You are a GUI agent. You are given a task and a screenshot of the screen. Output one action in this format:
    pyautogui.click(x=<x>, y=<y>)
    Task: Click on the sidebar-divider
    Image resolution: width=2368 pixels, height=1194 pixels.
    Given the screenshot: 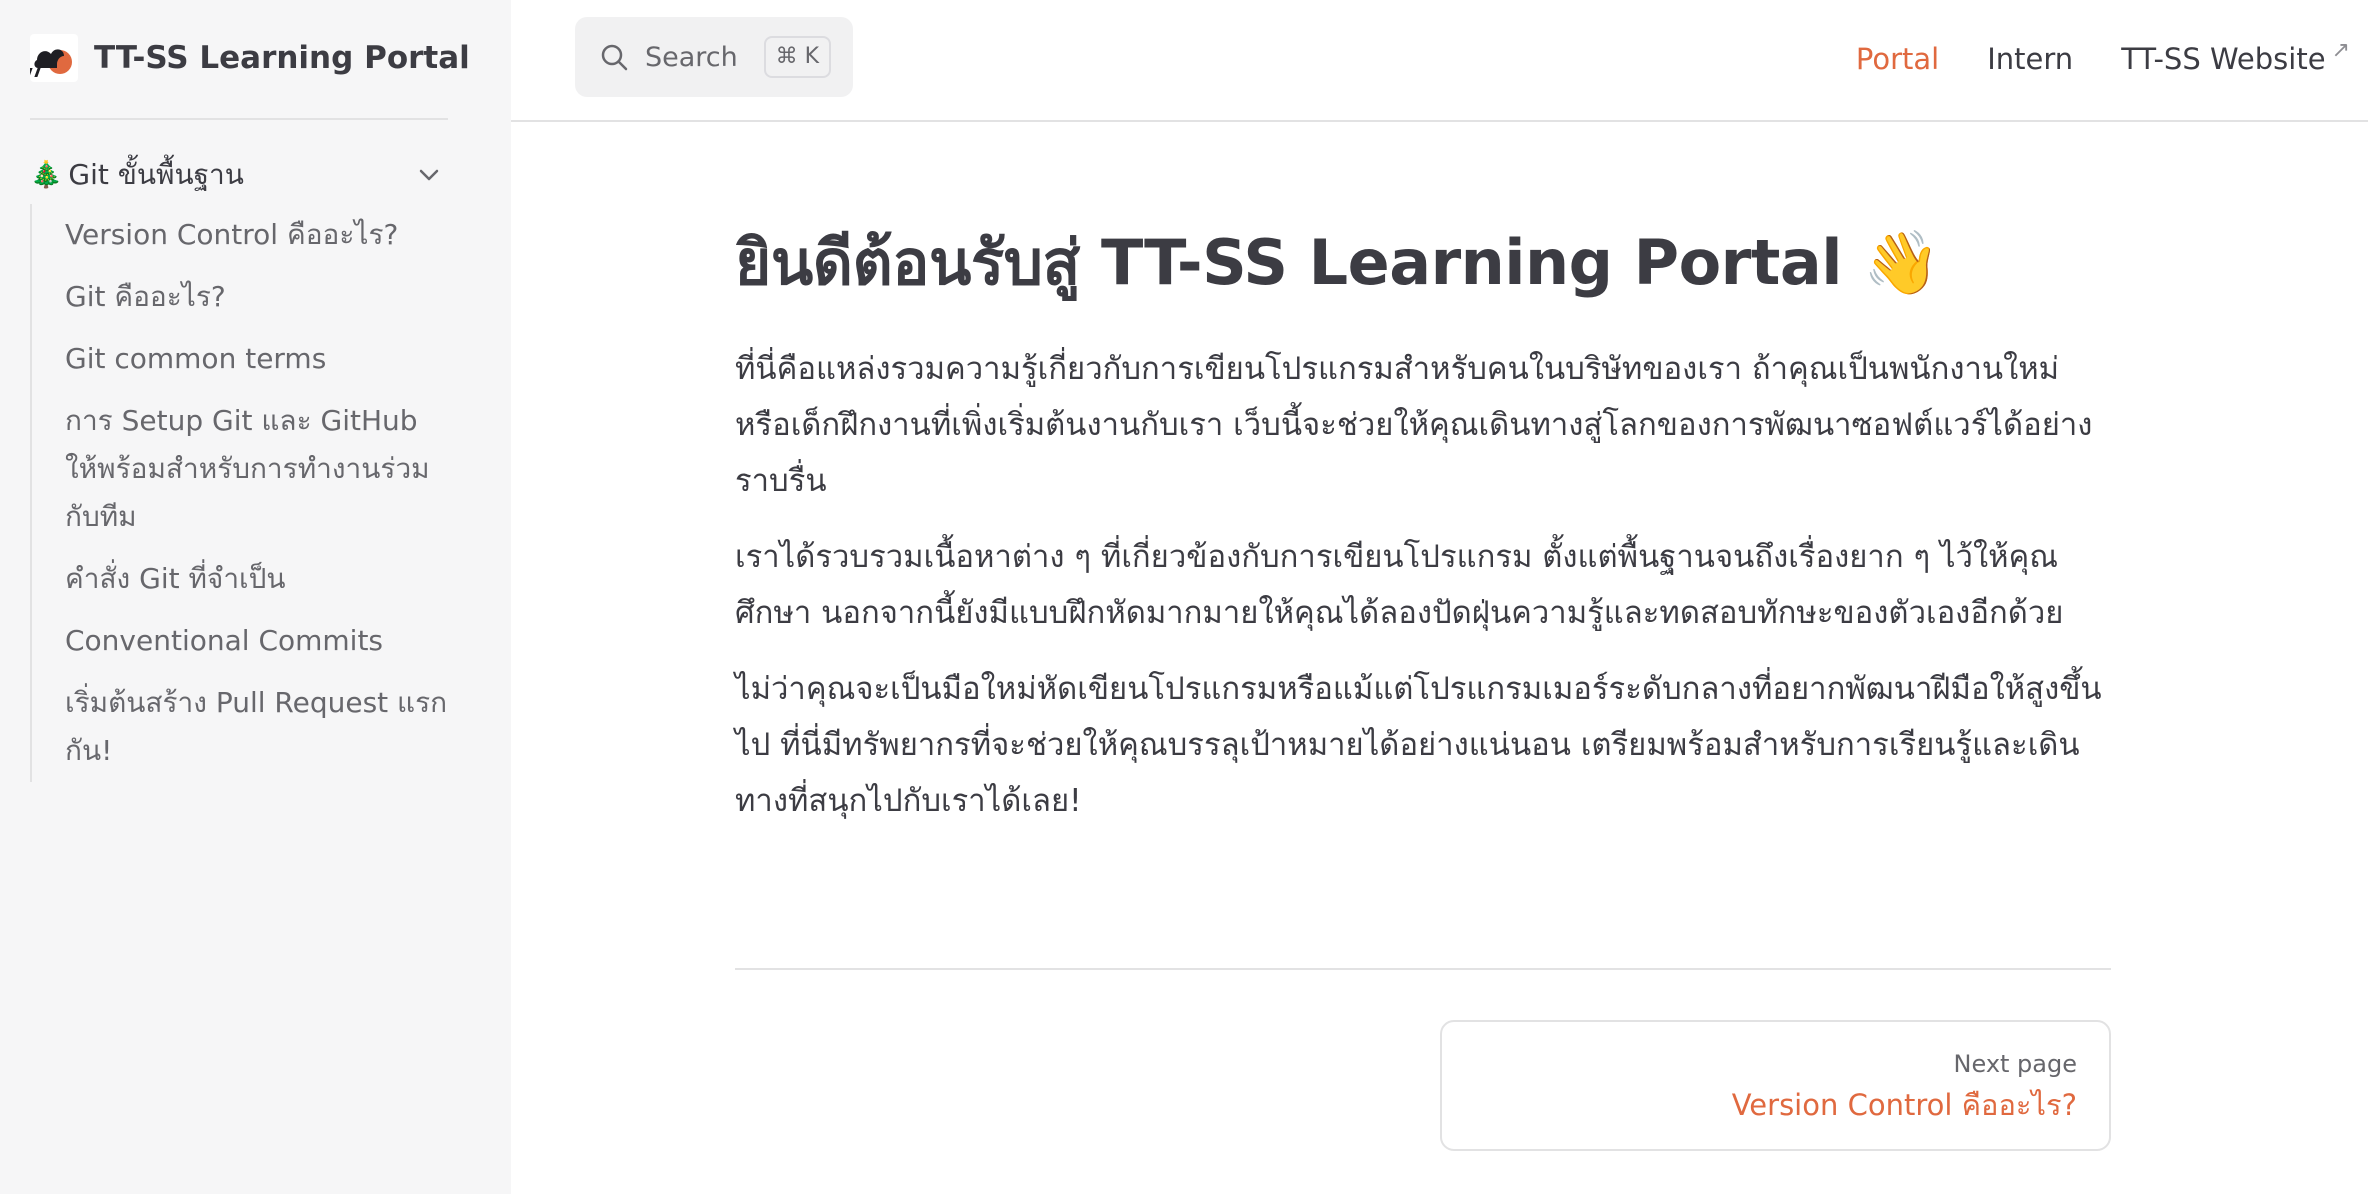 What is the action you would take?
    pyautogui.click(x=239, y=119)
    